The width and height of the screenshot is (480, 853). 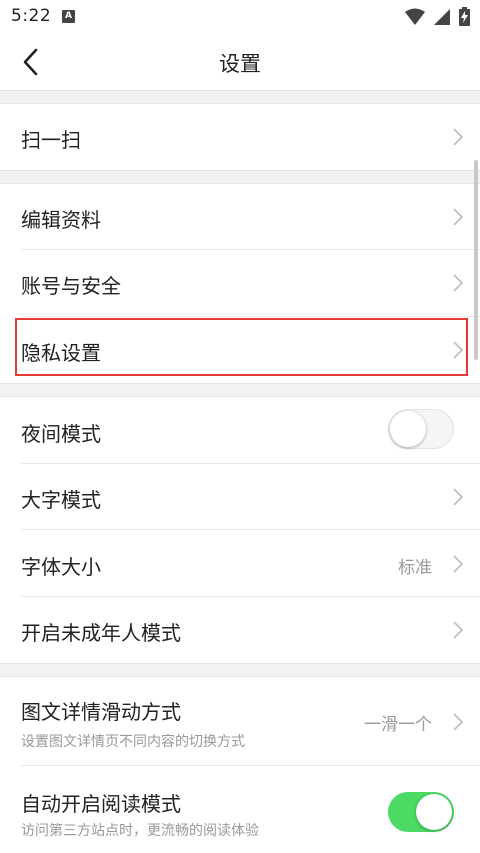 What do you see at coordinates (133, 742) in the screenshot?
I see `row-description: 设置图文详情页不同内容的切换方式` at bounding box center [133, 742].